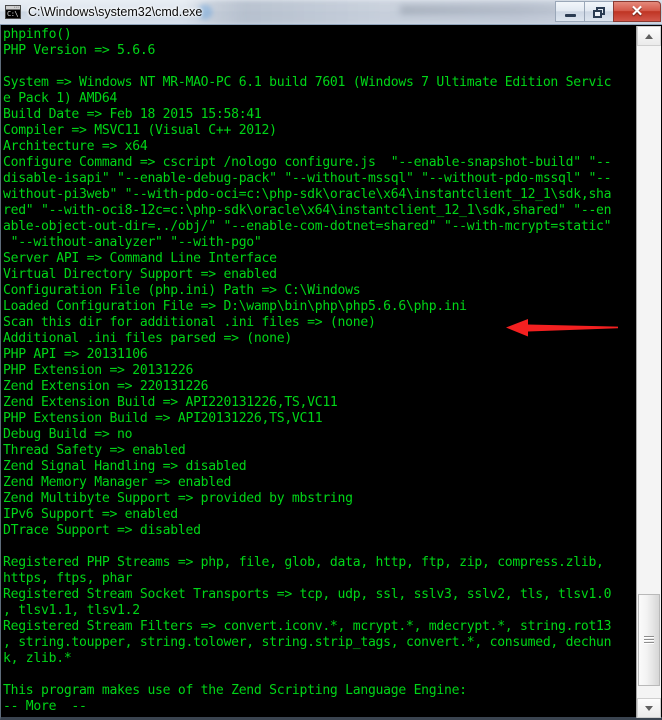 The width and height of the screenshot is (662, 720). Describe the element at coordinates (79, 50) in the screenshot. I see `console-line: PHP Version => 5.6.6` at that location.